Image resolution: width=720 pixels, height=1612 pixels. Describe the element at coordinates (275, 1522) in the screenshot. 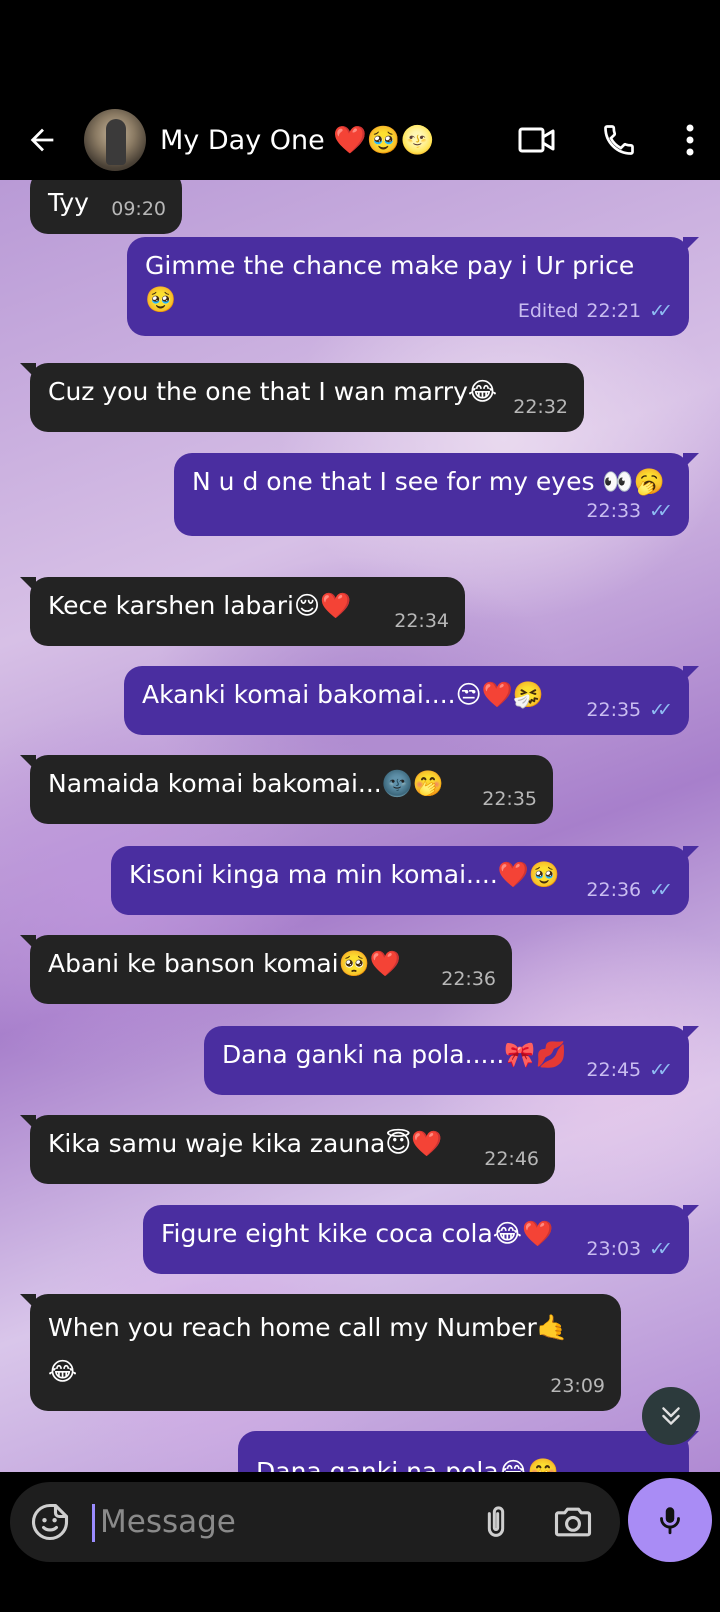

I see `message-input` at that location.